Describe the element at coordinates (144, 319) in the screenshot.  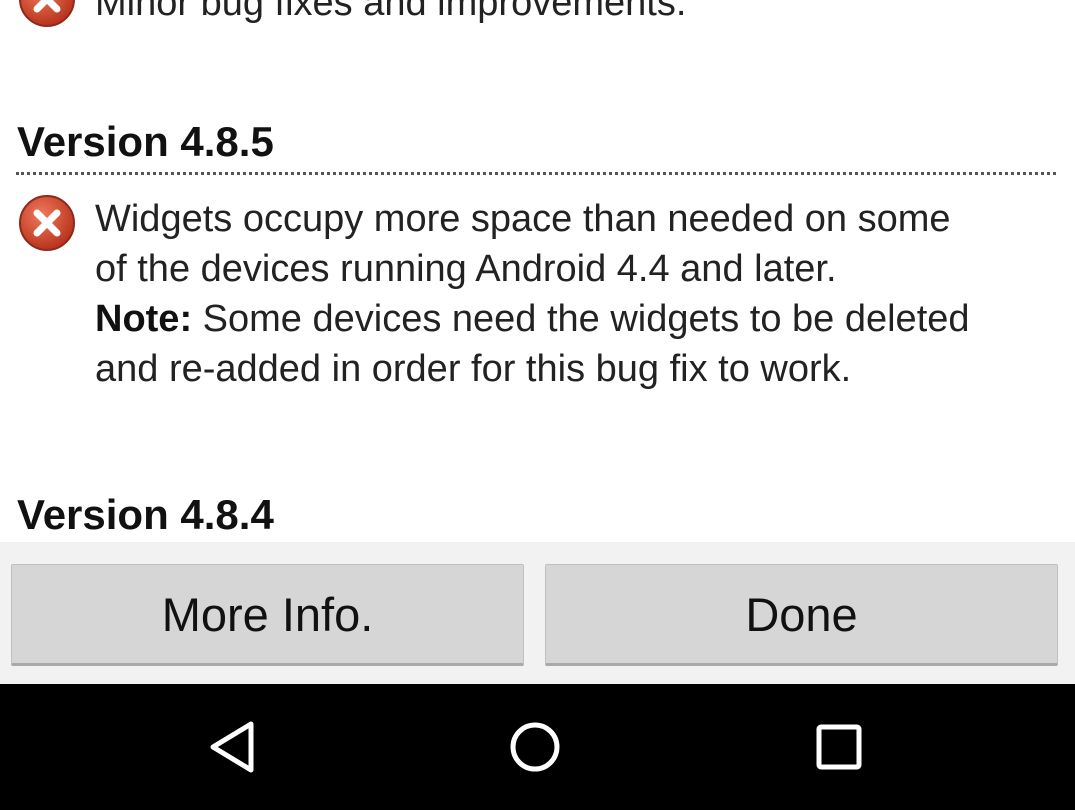
I see `note-label: Note:` at that location.